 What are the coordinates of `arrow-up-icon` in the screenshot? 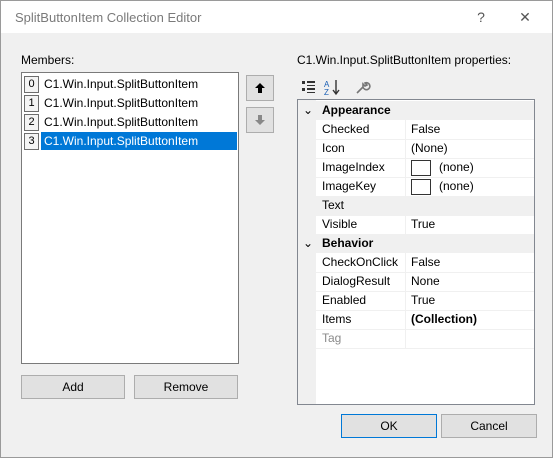 It's located at (260, 88).